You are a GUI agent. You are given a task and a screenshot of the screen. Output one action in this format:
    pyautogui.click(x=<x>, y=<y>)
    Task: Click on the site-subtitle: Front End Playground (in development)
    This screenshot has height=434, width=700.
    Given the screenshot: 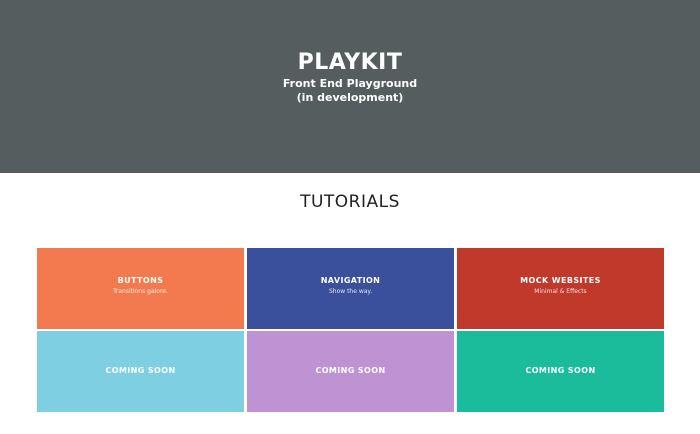 What is the action you would take?
    pyautogui.click(x=350, y=91)
    